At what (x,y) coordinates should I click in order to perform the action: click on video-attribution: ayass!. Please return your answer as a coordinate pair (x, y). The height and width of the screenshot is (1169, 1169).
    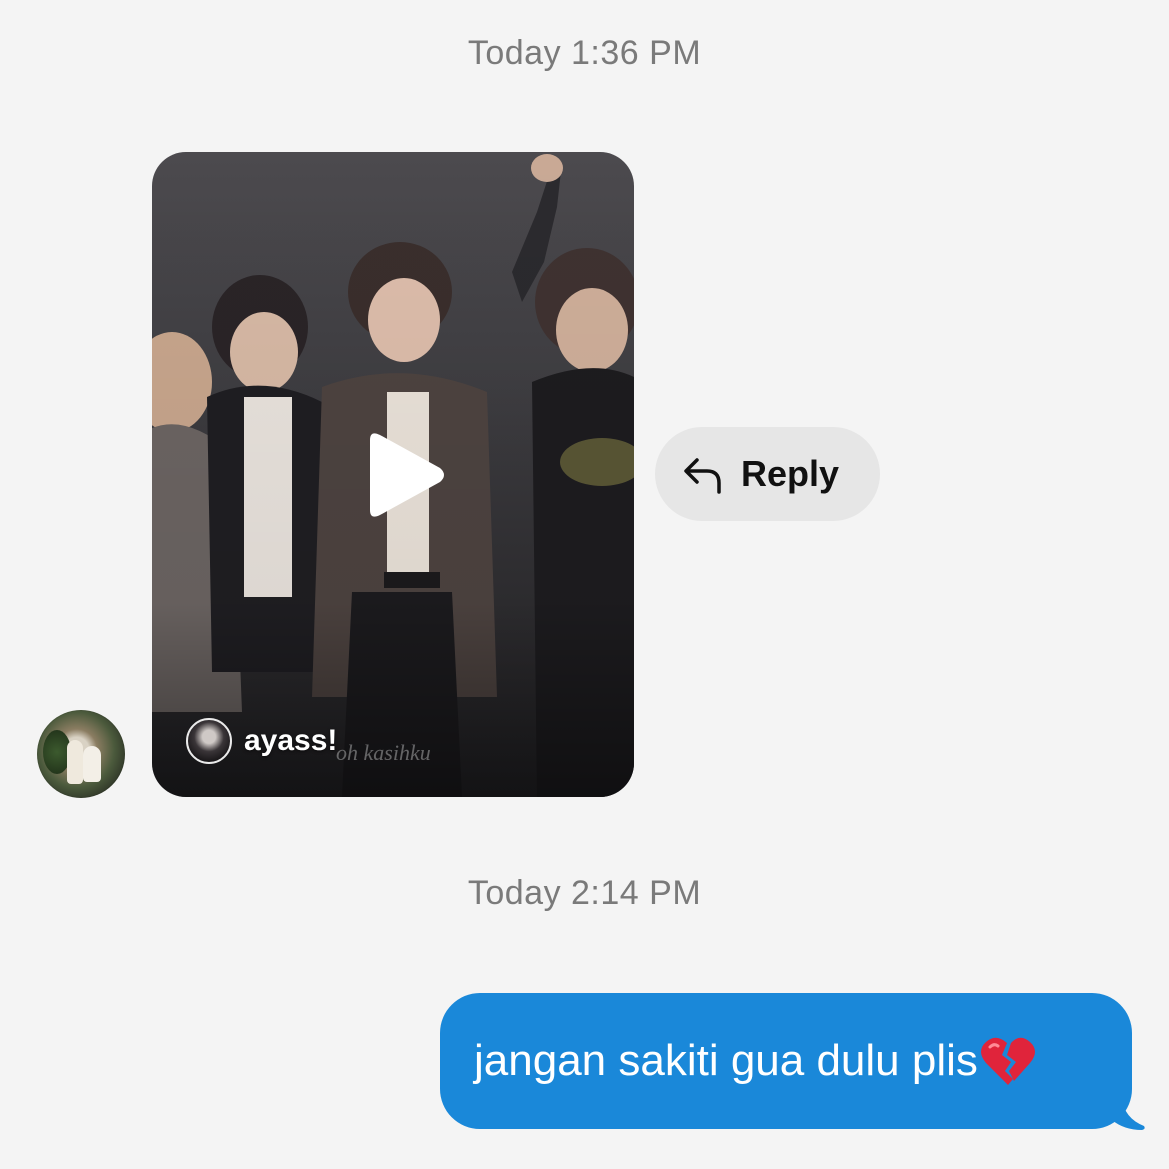
    Looking at the image, I should click on (261, 741).